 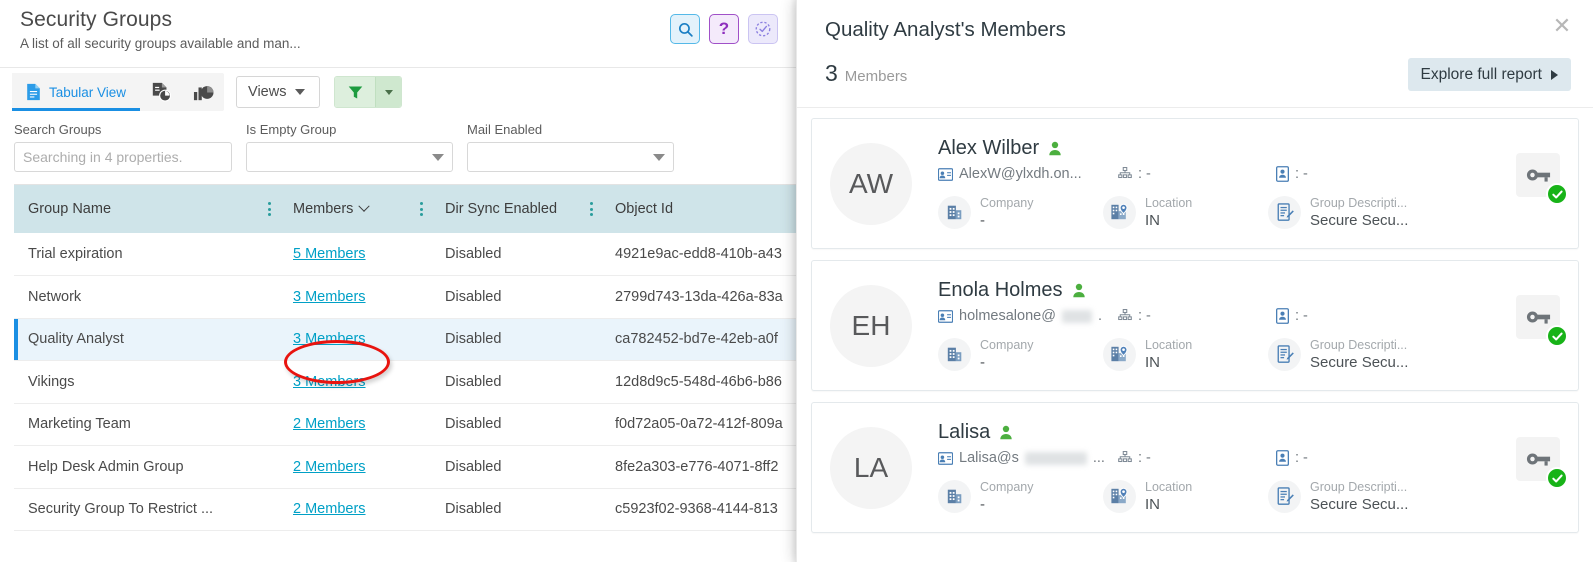 I want to click on member-email: Lalisa@s, so click(x=989, y=458).